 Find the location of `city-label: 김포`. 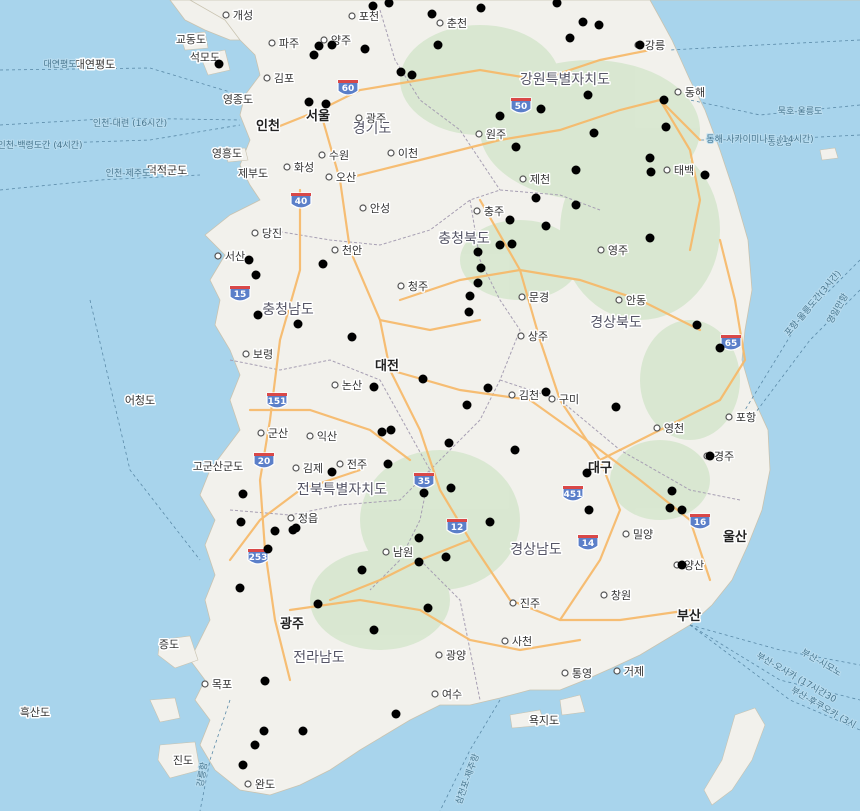

city-label: 김포 is located at coordinates (284, 78).